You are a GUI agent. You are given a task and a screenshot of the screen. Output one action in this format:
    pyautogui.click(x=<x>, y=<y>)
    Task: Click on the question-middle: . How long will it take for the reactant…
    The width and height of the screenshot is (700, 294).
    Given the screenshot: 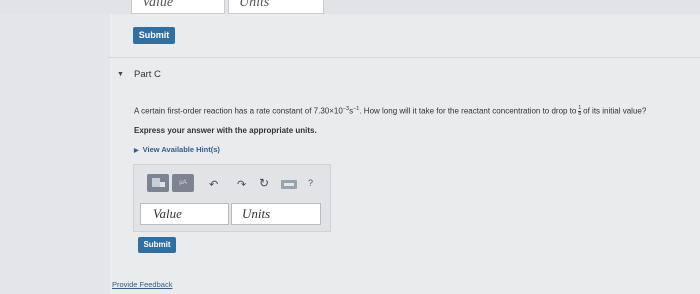 What is the action you would take?
    pyautogui.click(x=468, y=111)
    